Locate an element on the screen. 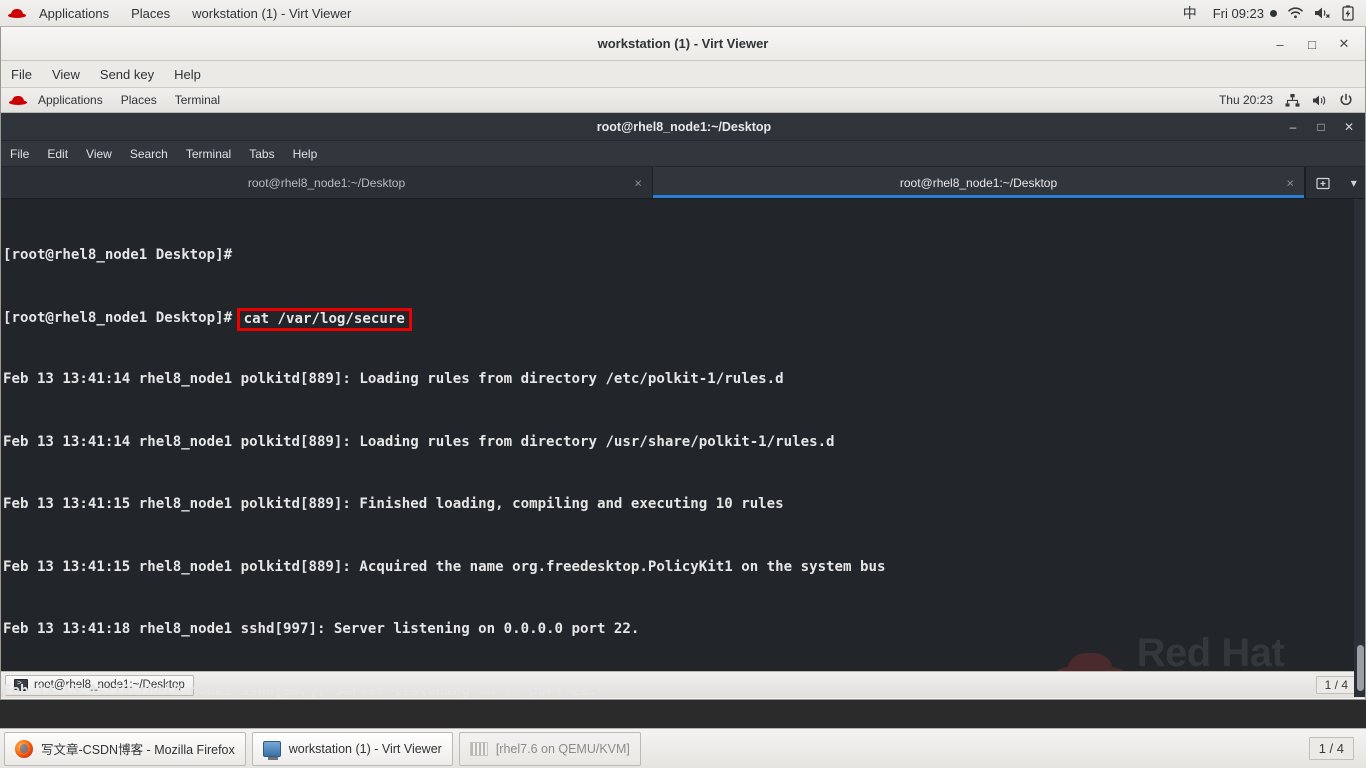 Image resolution: width=1366 pixels, height=768 pixels. terminal-title: root@rhel8_node1:~/Desktop is located at coordinates (684, 126).